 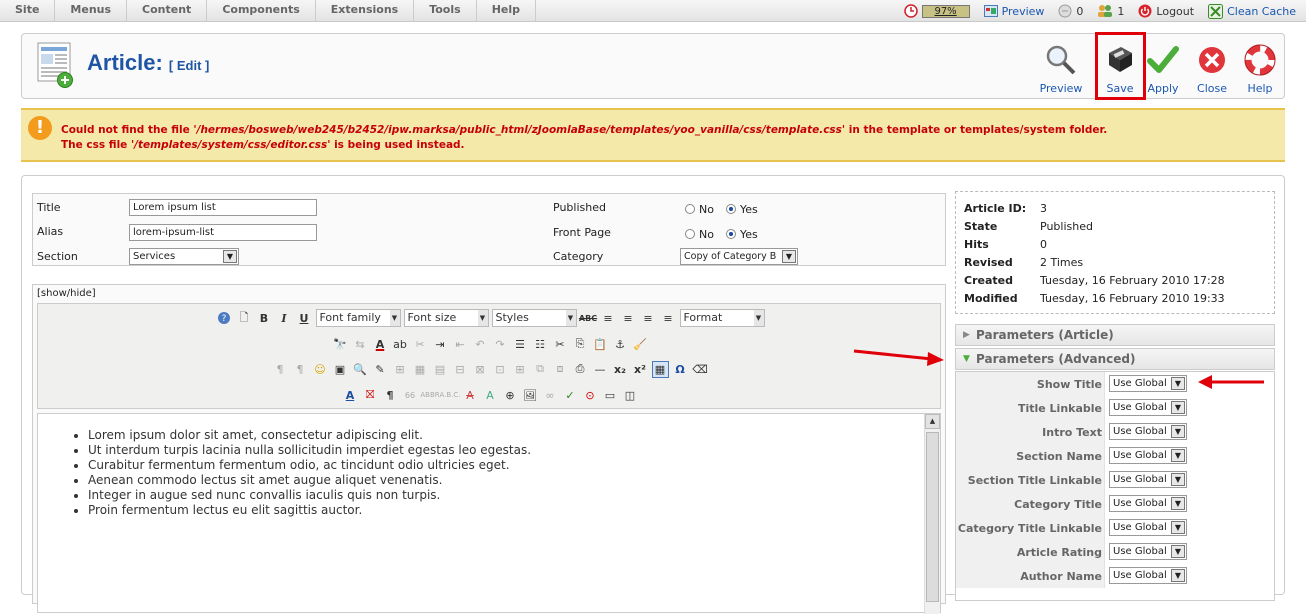 I want to click on cleanup-icon: 🧹, so click(x=640, y=344).